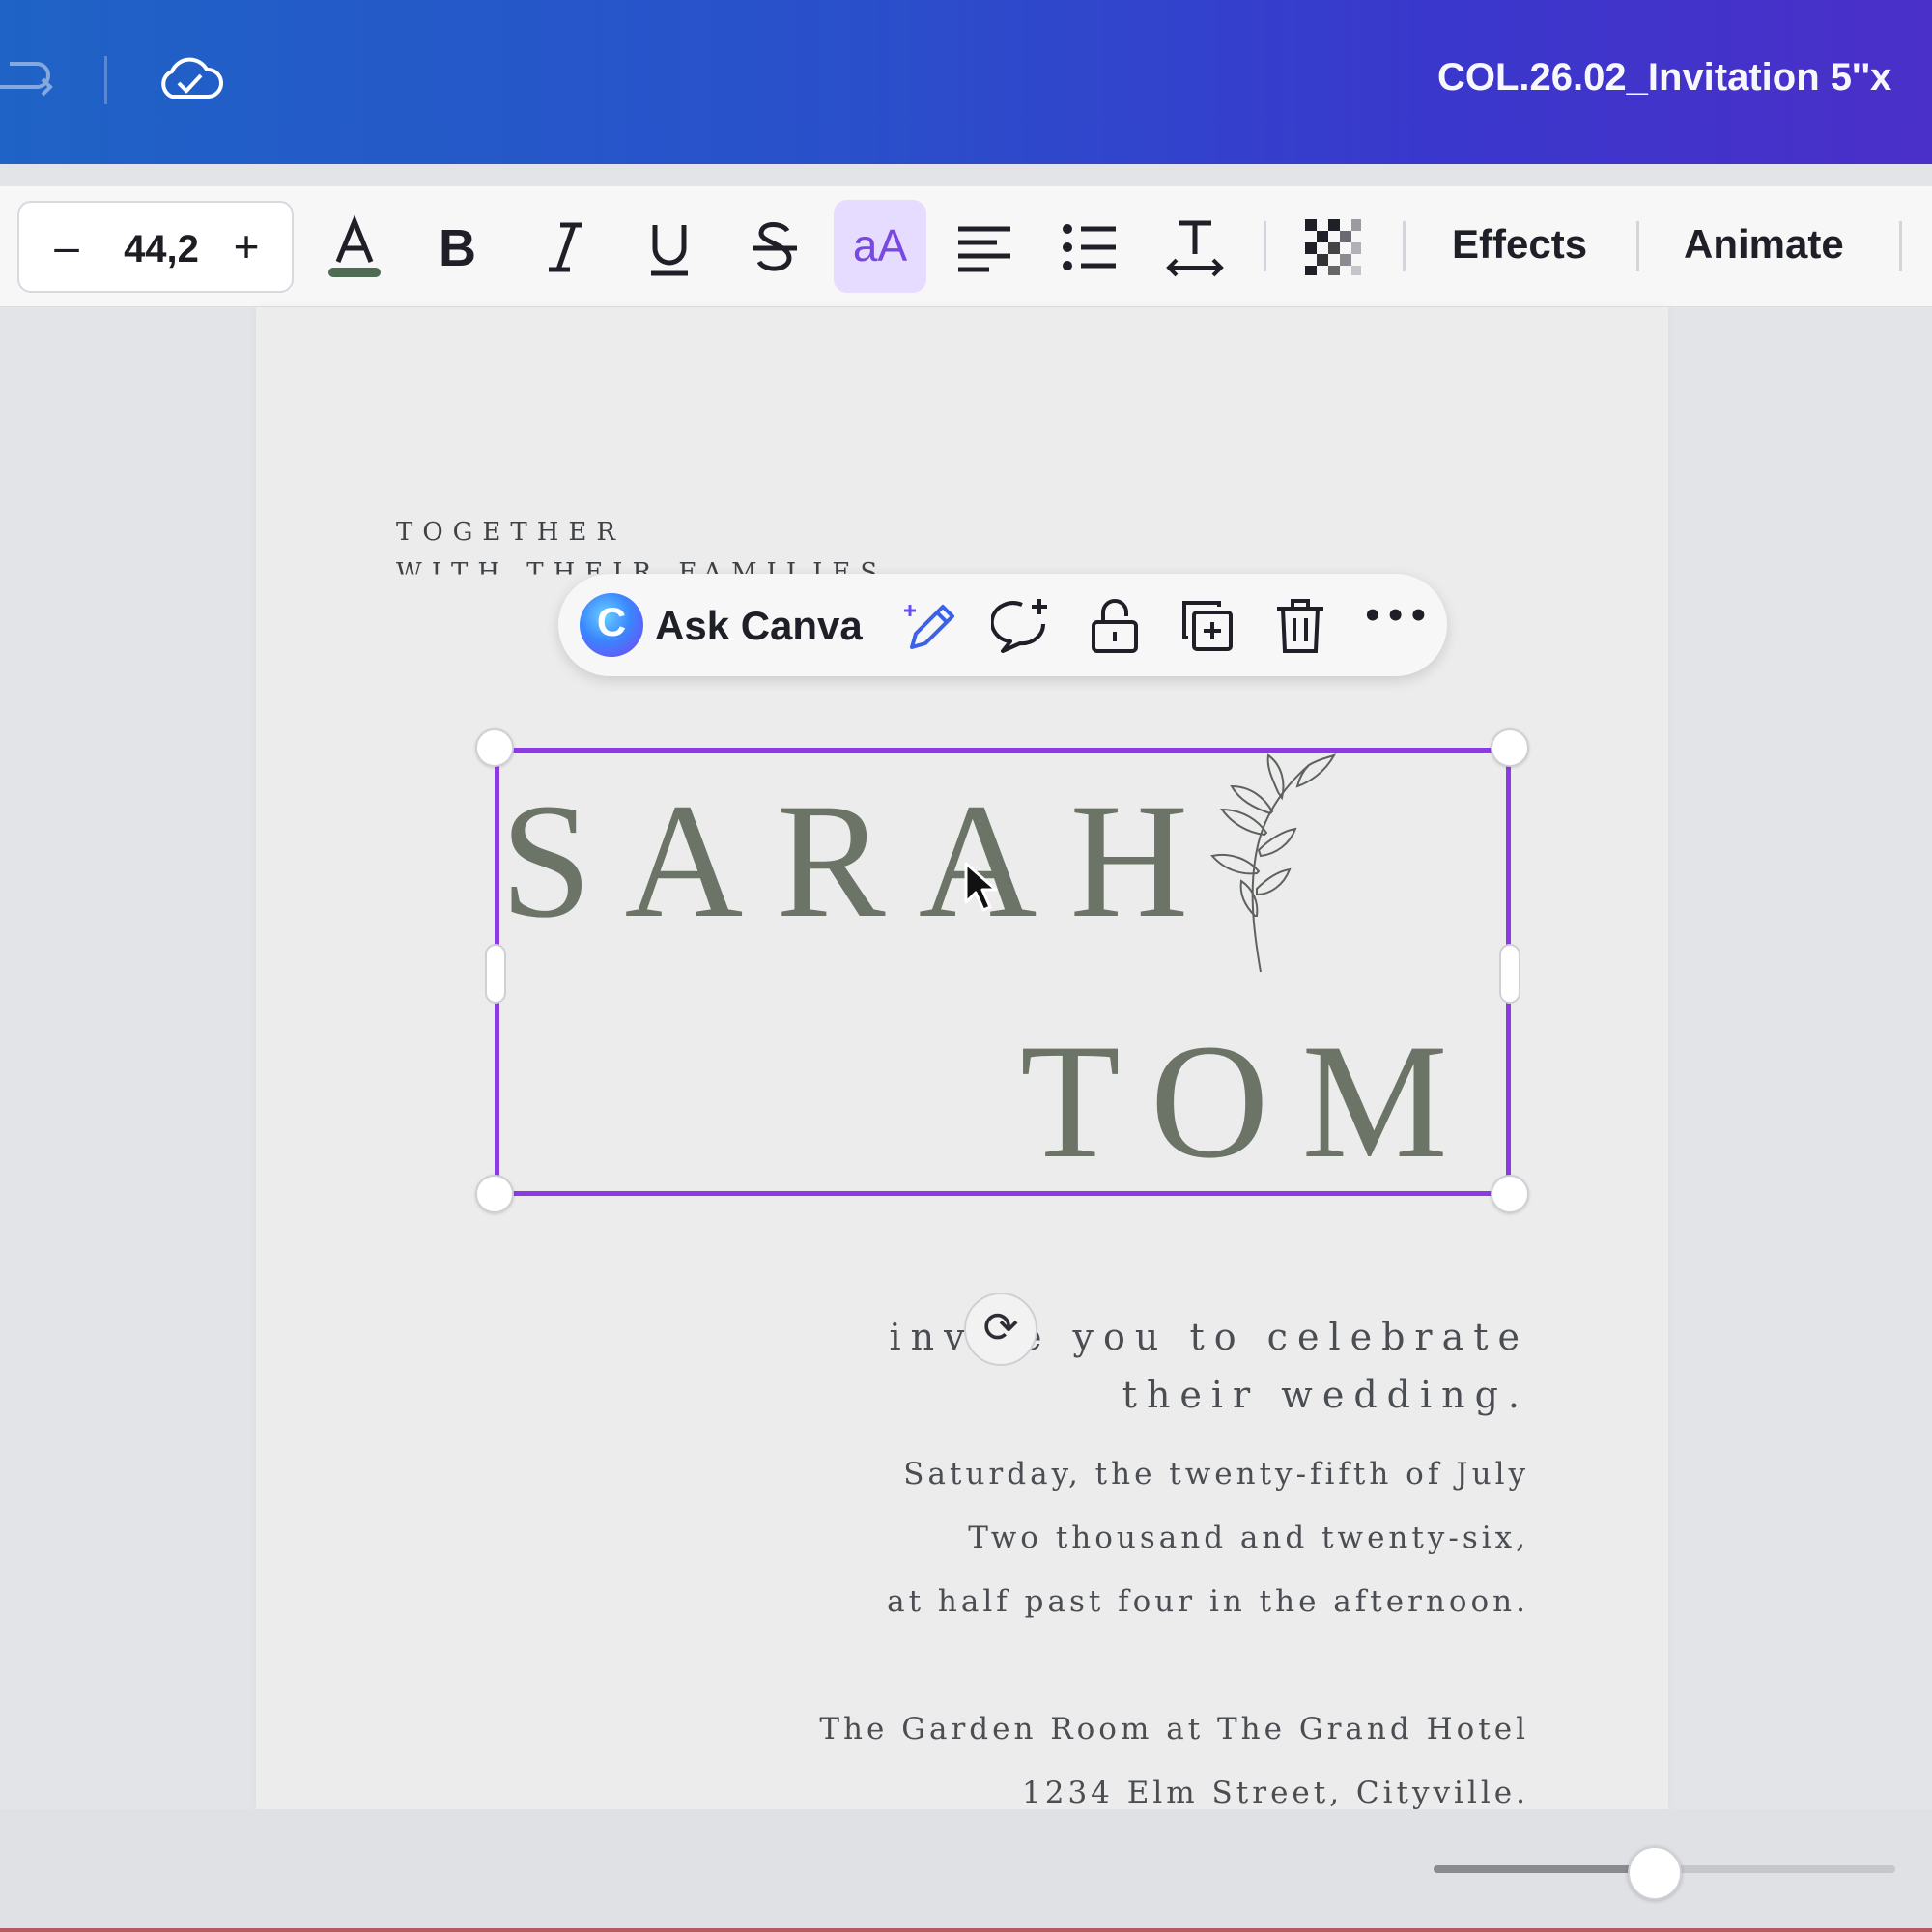 Image resolution: width=1932 pixels, height=1932 pixels. Describe the element at coordinates (929, 626) in the screenshot. I see `magic-edit-pencil-icon` at that location.